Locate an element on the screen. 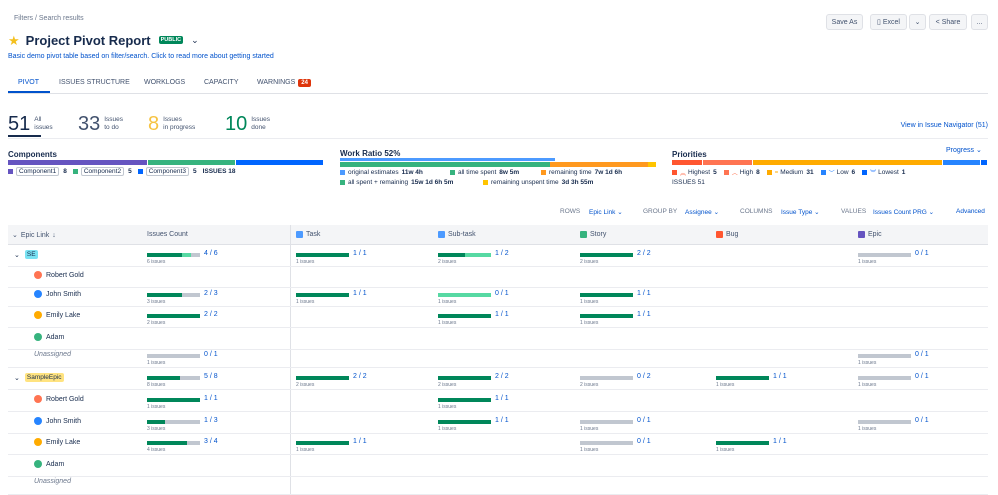 The height and width of the screenshot is (495, 998). progress-dropdown: Progress ⌄ is located at coordinates (964, 150).